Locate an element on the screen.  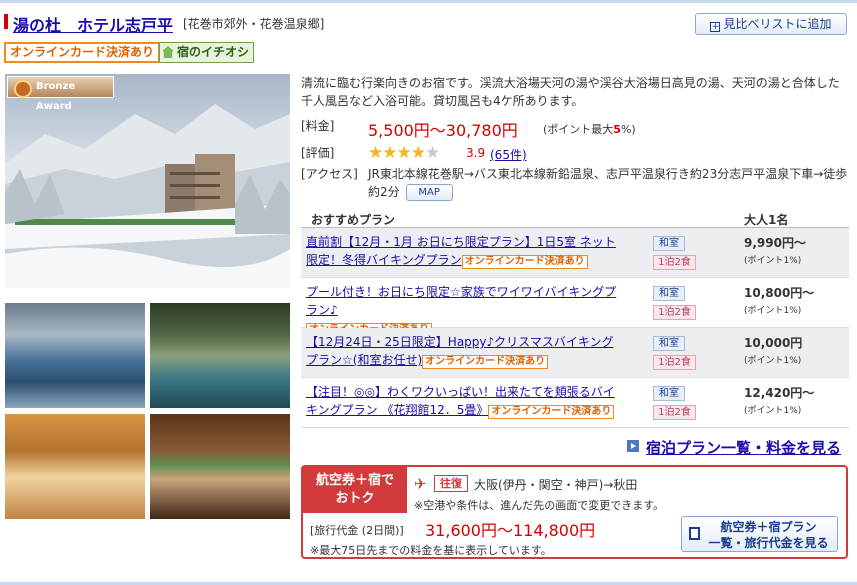
plan-price: 10,000円 is located at coordinates (773, 343).